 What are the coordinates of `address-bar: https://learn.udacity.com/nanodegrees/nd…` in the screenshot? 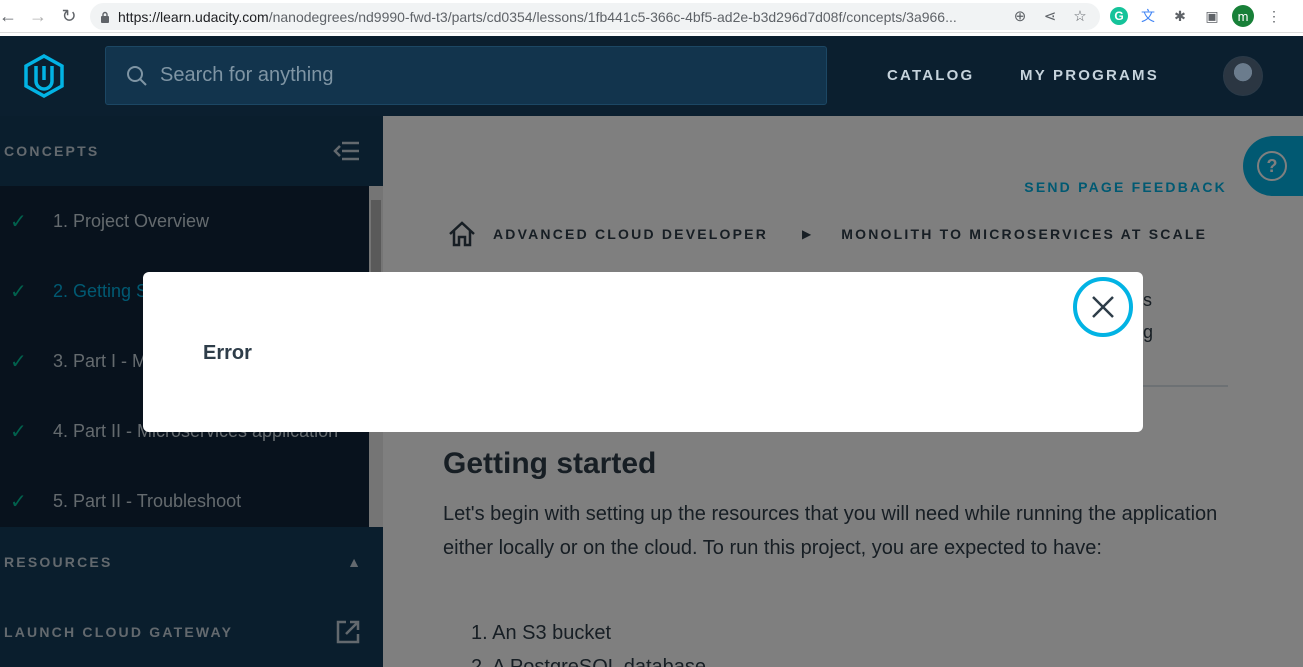 It's located at (595, 16).